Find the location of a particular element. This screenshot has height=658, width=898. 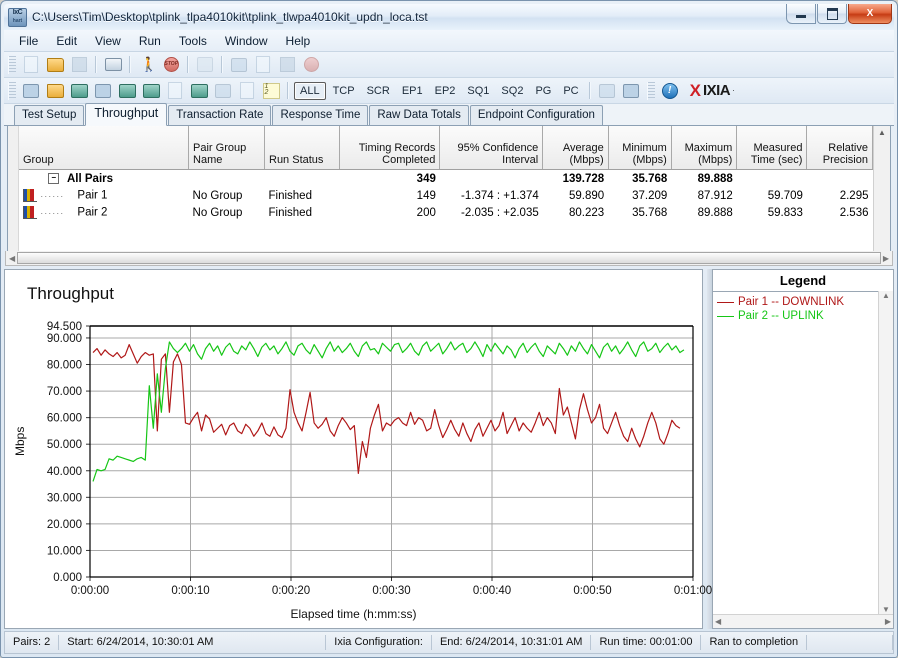

scroll-left-icon: ◀ is located at coordinates (10, 258).